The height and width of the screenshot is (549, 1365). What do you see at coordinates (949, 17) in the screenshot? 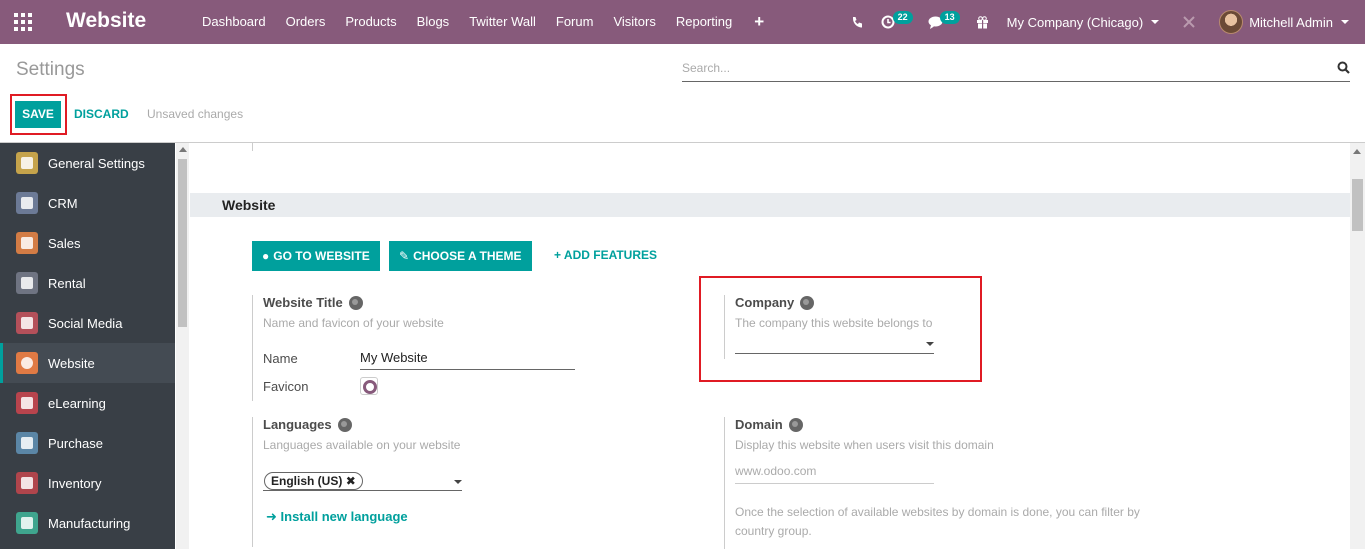
I see `messages-badge: 13` at bounding box center [949, 17].